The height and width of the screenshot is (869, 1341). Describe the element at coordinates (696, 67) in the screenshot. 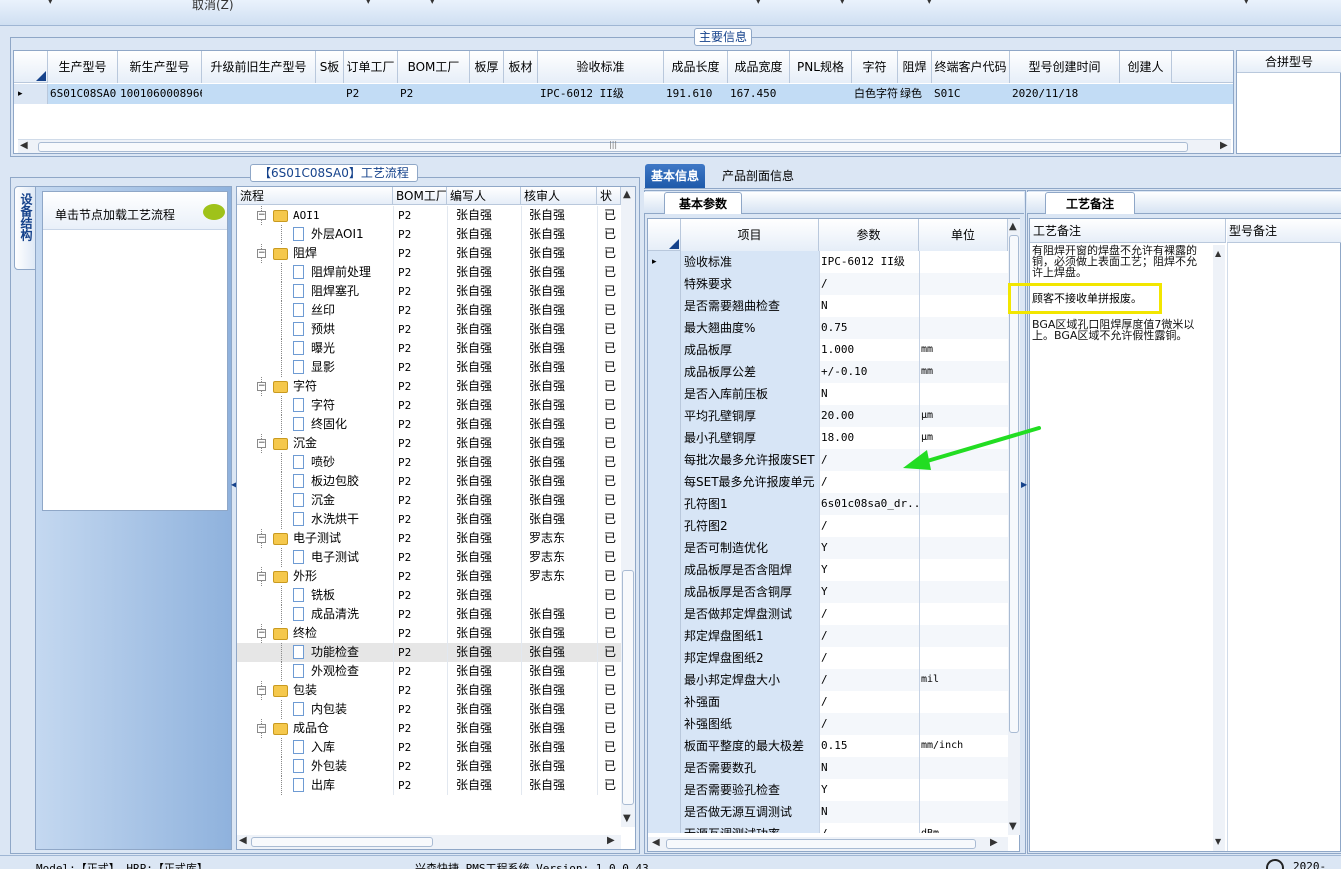

I see `column-header: 成品长度` at that location.